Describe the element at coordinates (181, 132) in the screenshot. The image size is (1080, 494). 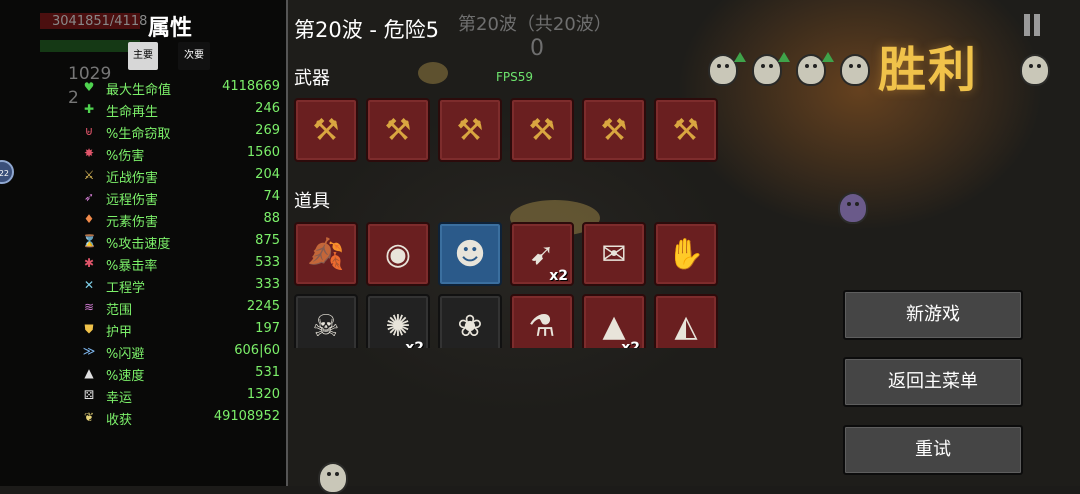
I see `stat-row: ⊌ %生命窃取 269` at that location.